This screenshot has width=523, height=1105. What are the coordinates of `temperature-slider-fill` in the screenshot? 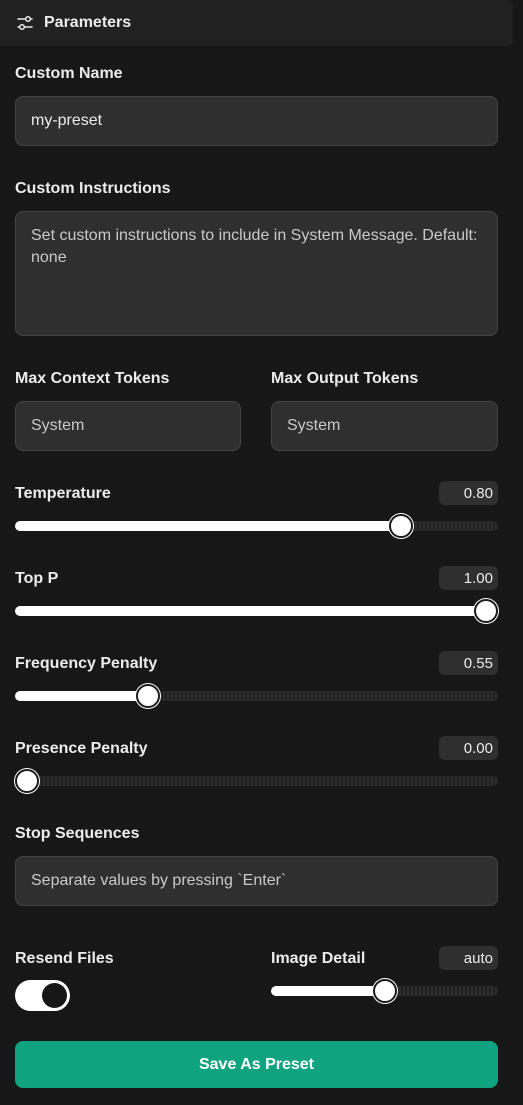 It's located at (208, 526).